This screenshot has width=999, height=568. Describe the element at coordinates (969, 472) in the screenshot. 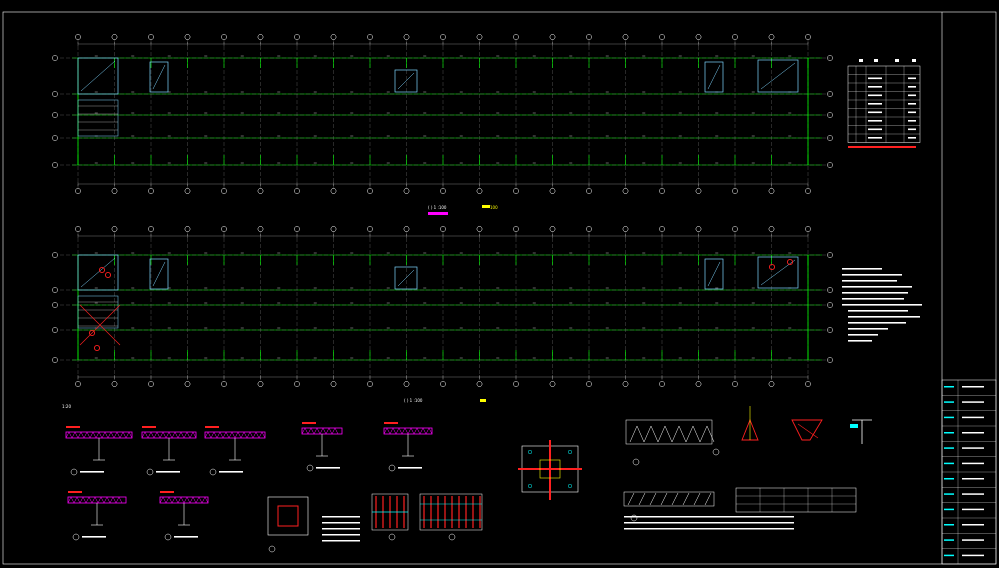

I see `title-block` at that location.